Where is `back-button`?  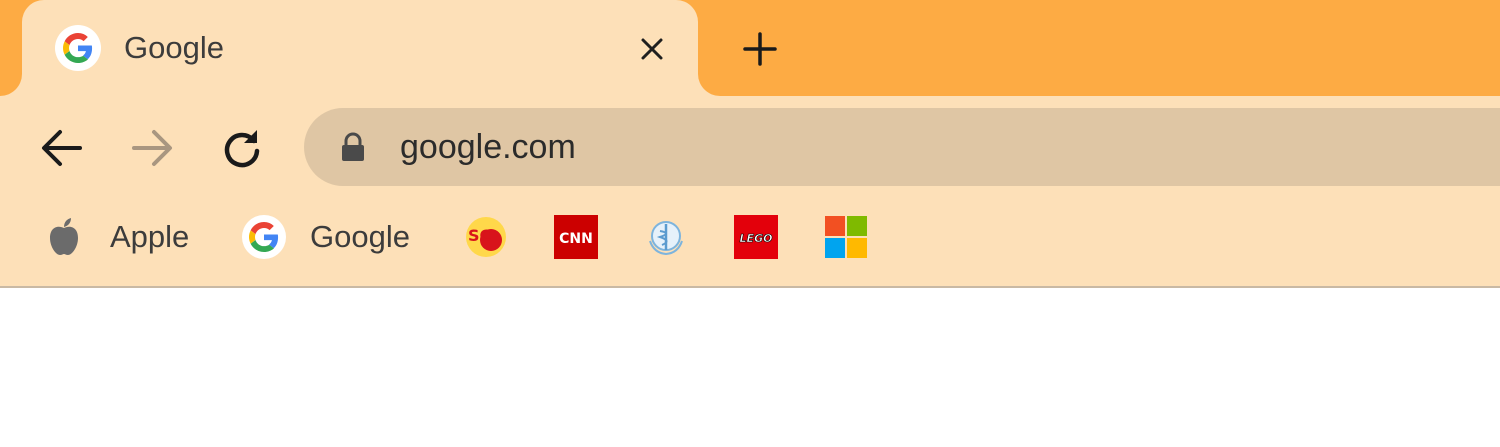
back-button is located at coordinates (62, 148).